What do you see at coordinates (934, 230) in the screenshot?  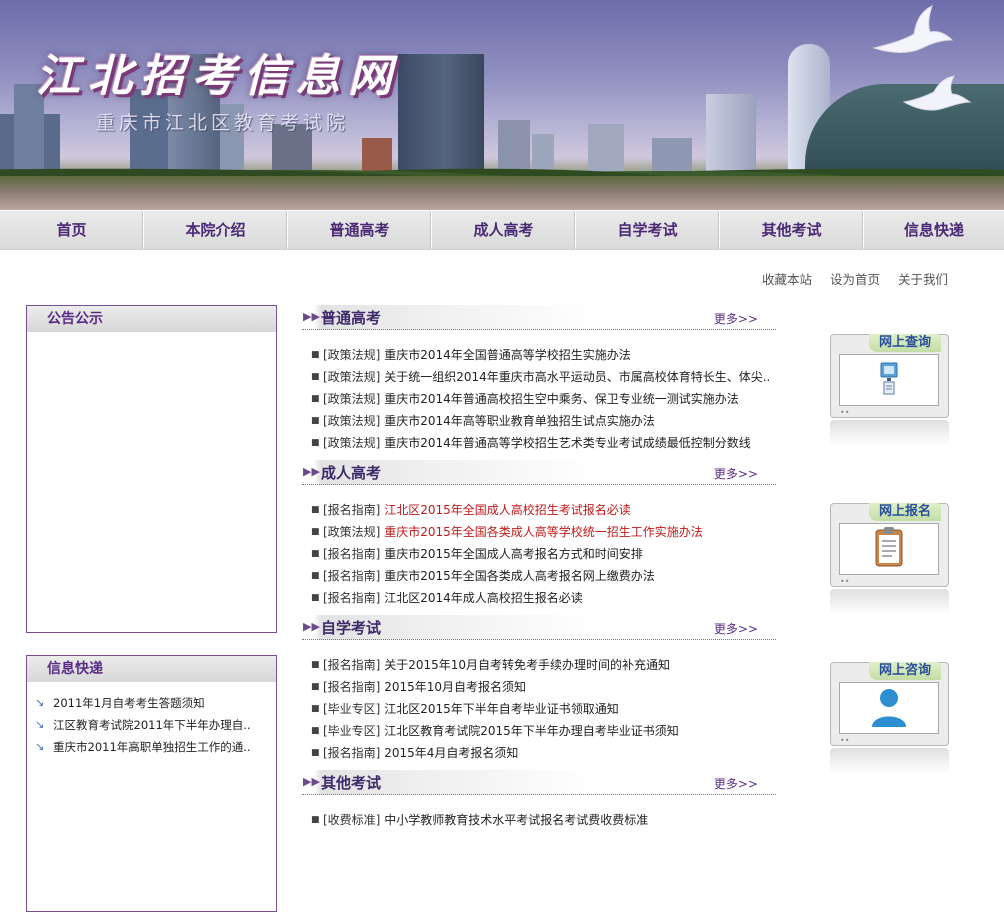 I see `nav-item-news: 信息快递` at bounding box center [934, 230].